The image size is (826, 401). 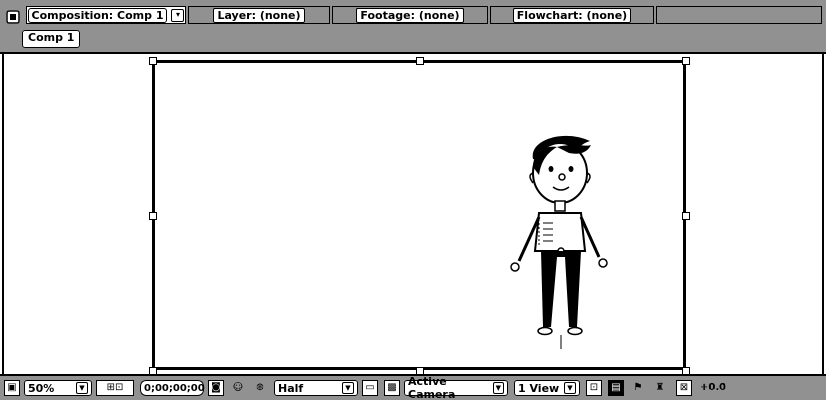 I want to click on zoom-value: 50%, so click(x=41, y=388).